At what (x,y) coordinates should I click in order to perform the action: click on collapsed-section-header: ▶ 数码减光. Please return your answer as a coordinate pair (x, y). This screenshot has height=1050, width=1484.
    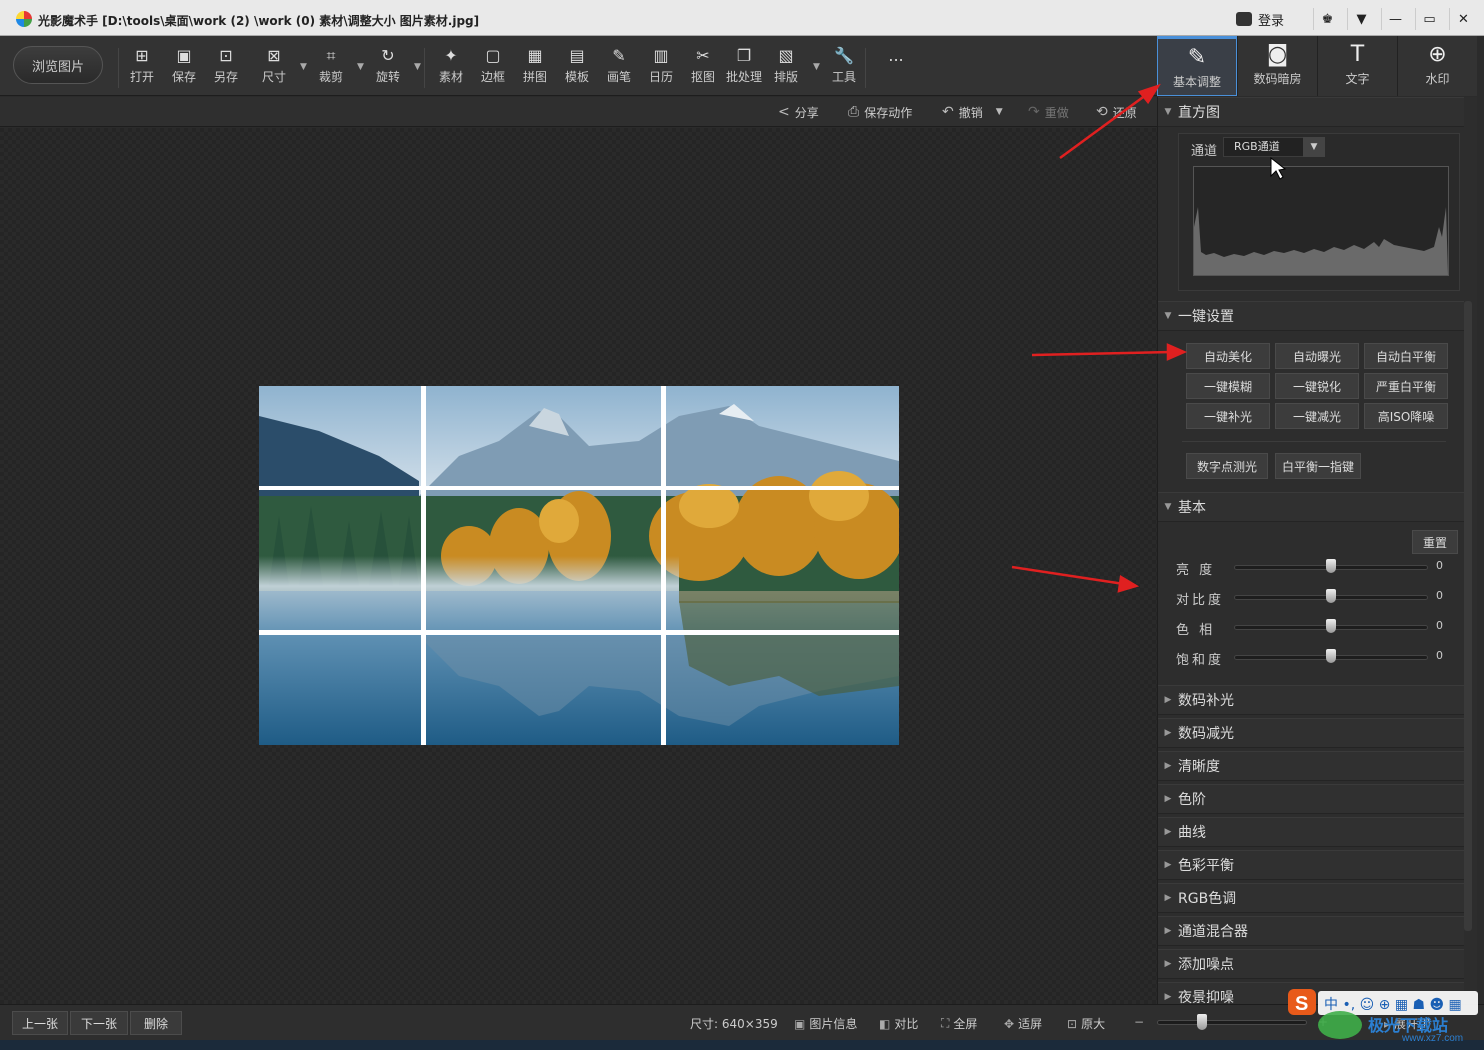
    Looking at the image, I should click on (1311, 733).